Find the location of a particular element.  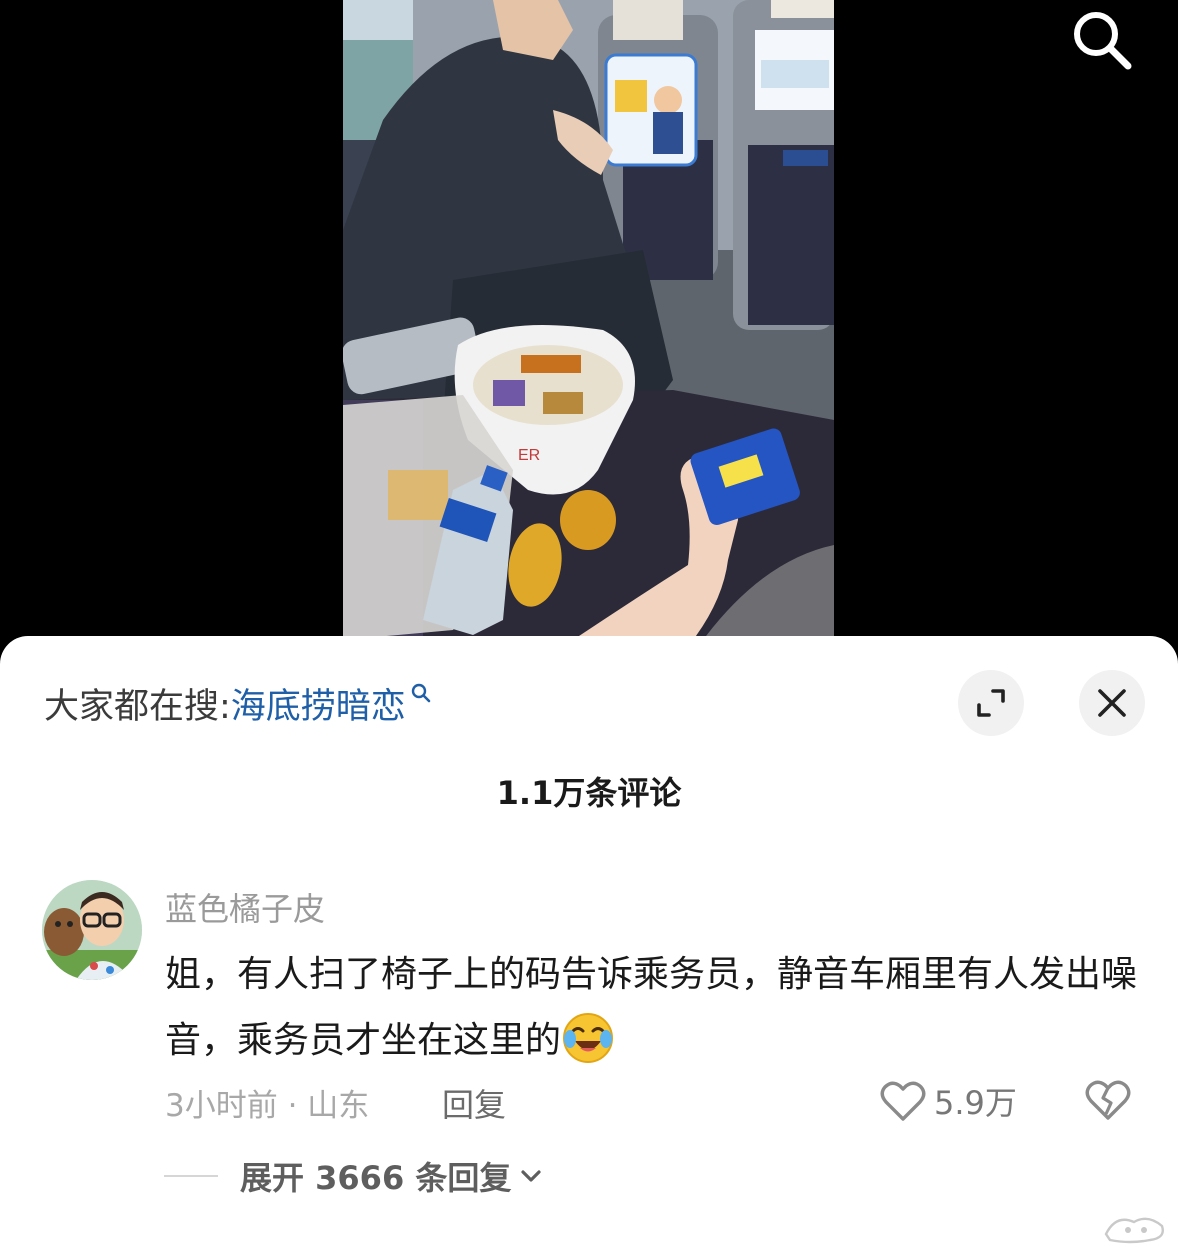

broken-heart-icon is located at coordinates (1108, 1100).